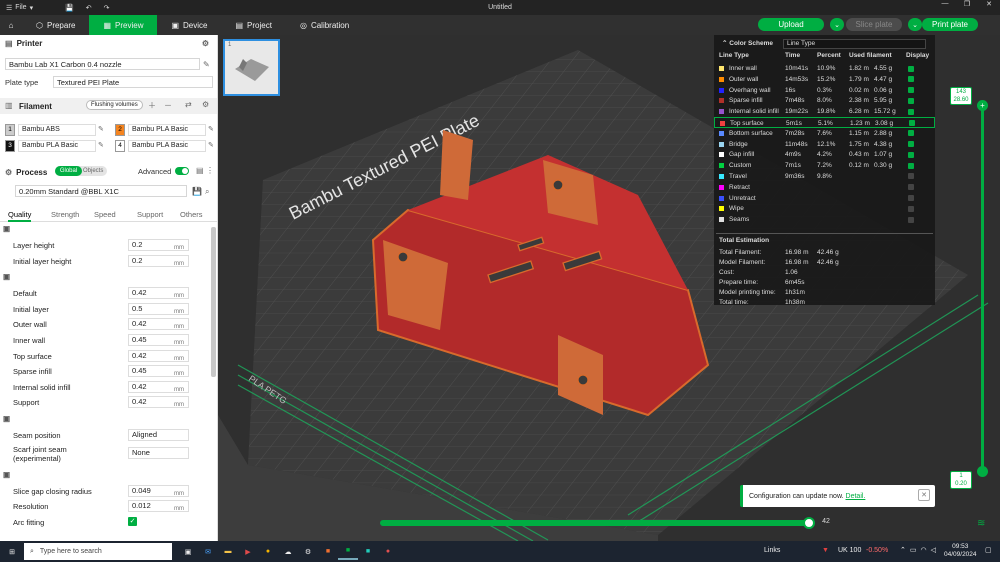 The height and width of the screenshot is (562, 1000). Describe the element at coordinates (101, 191) in the screenshot. I see `process-preset-select: 0.20mm Standard @BBL X1C` at that location.